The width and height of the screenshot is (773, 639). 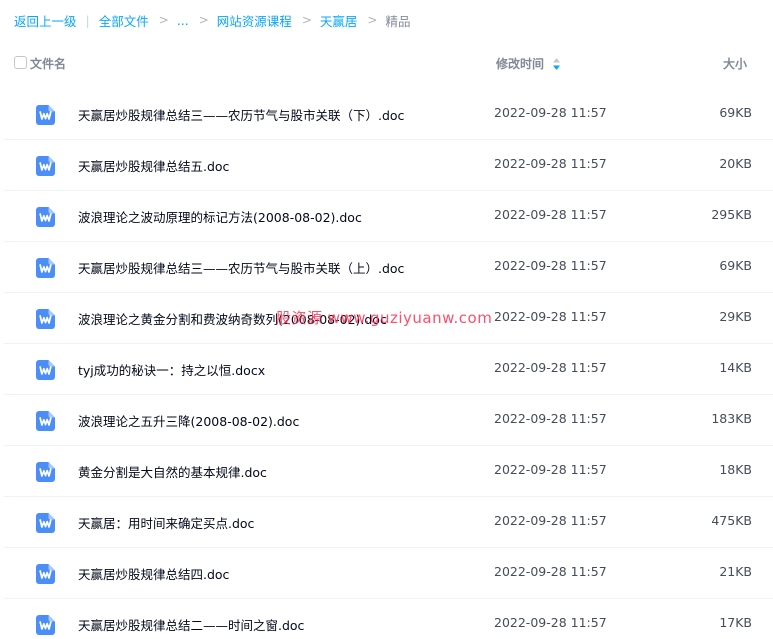 What do you see at coordinates (735, 163) in the screenshot?
I see `file-size: 20KB` at bounding box center [735, 163].